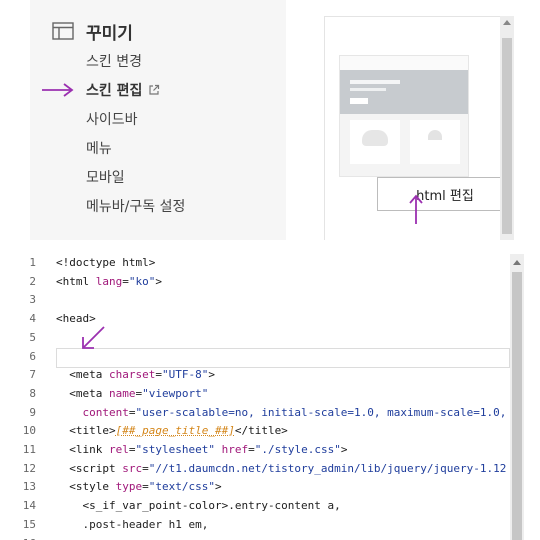  I want to click on code-line: <style type="text/css">, so click(139, 487).